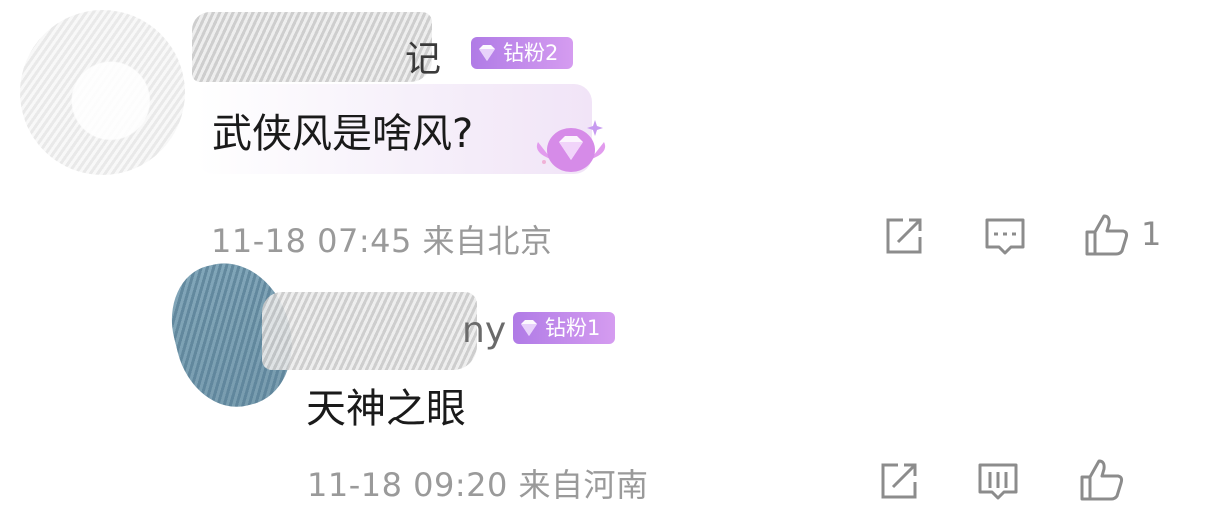  Describe the element at coordinates (423, 56) in the screenshot. I see `username: 记` at that location.